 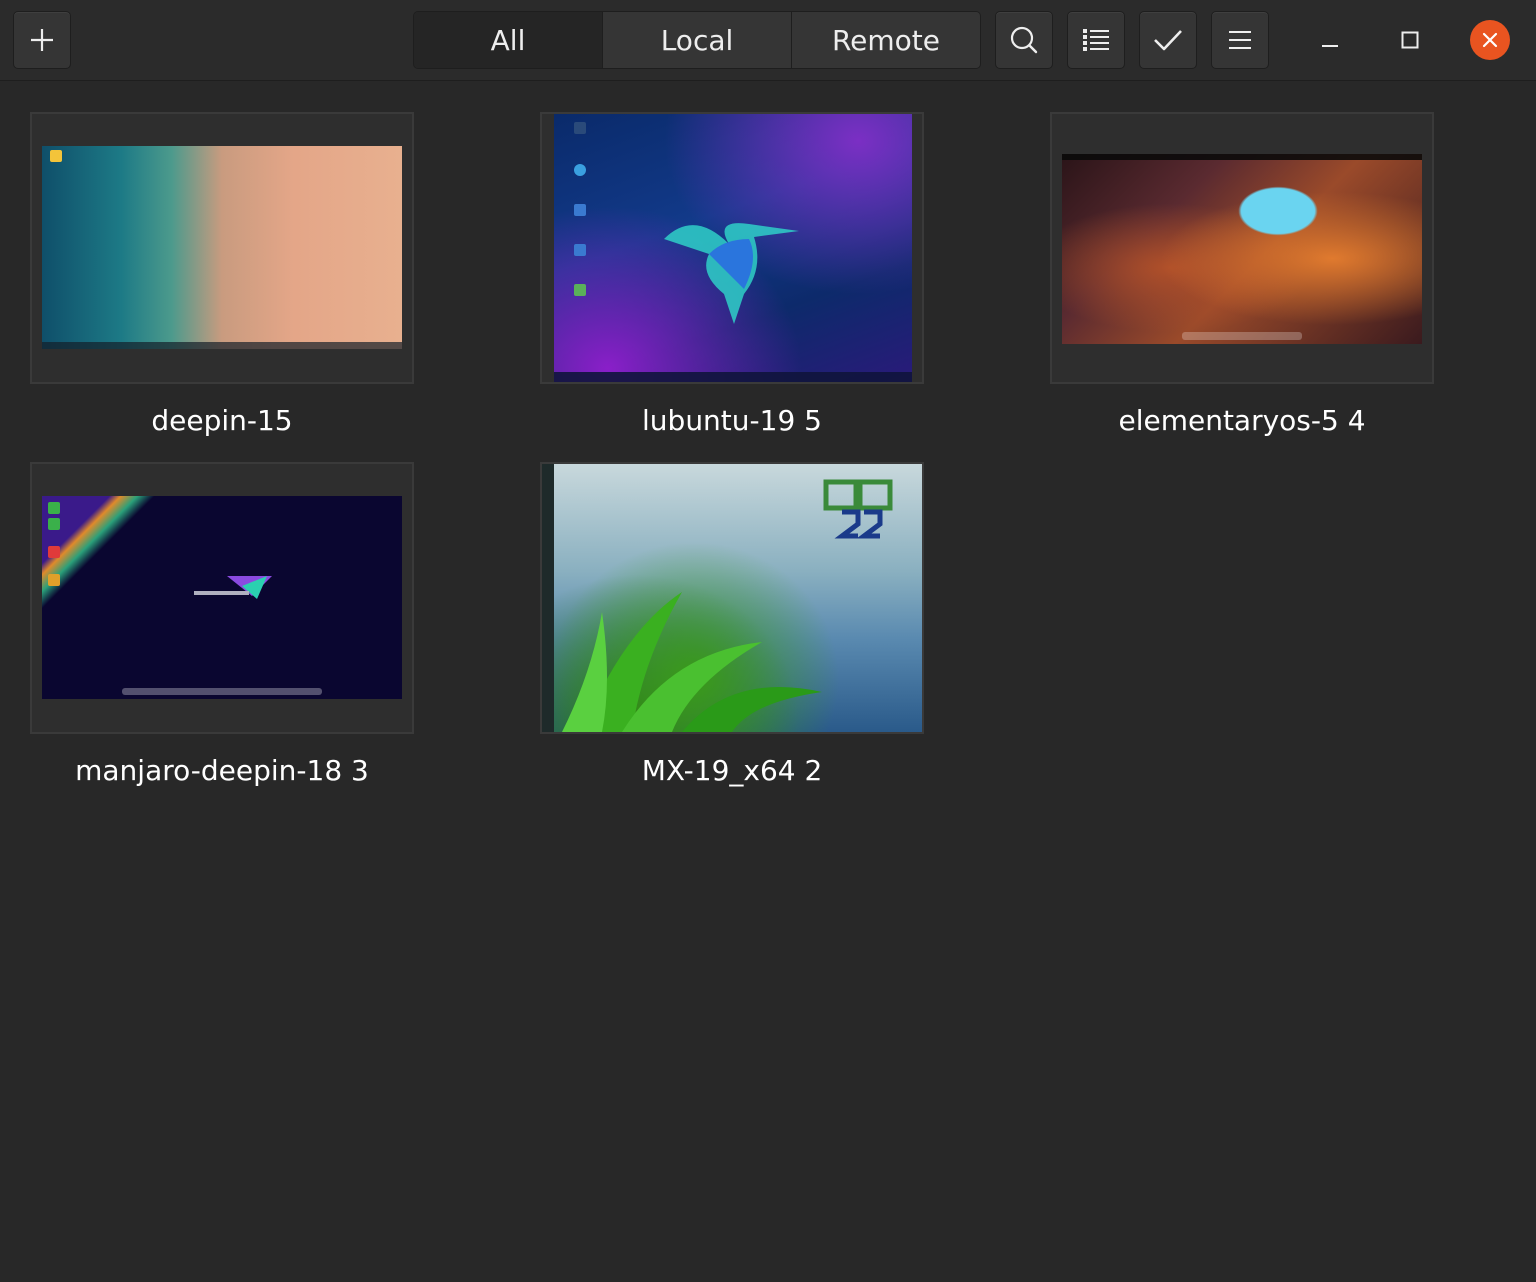 I want to click on machine-tile: elementaryos-5 4, so click(x=1242, y=274).